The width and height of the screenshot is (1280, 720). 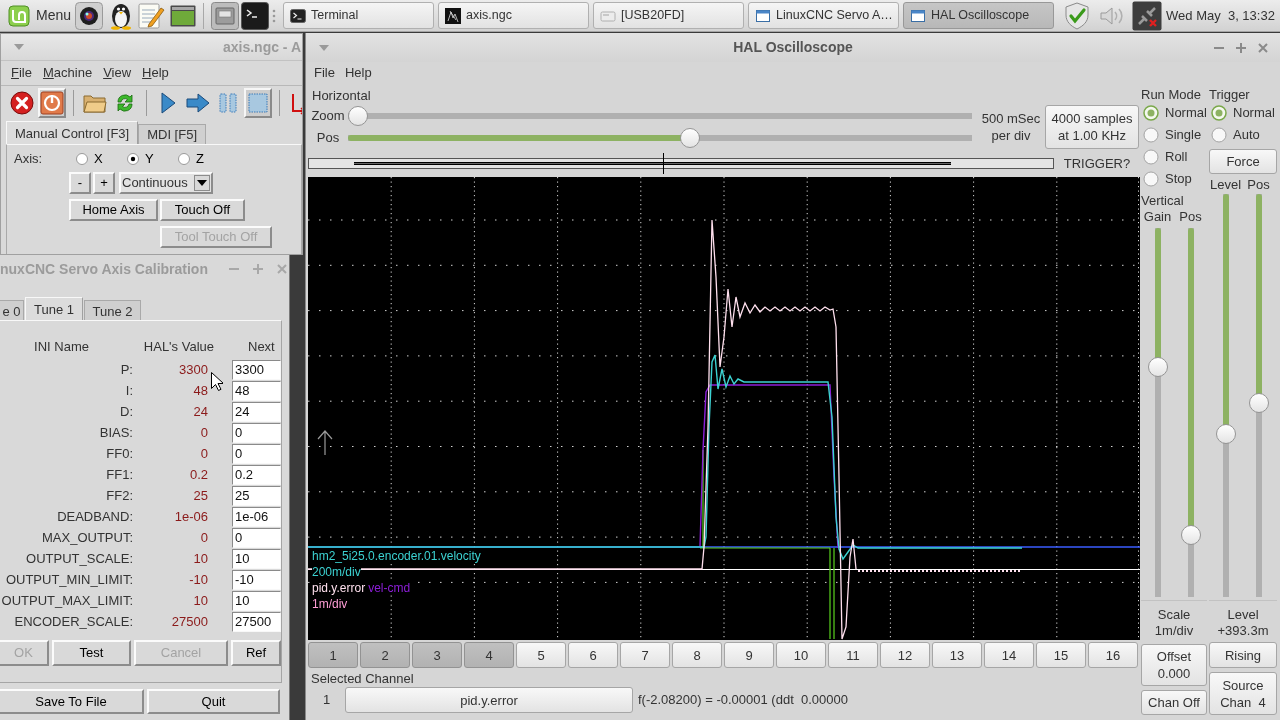 What do you see at coordinates (256, 579) in the screenshot?
I see `next-value-field: -10` at bounding box center [256, 579].